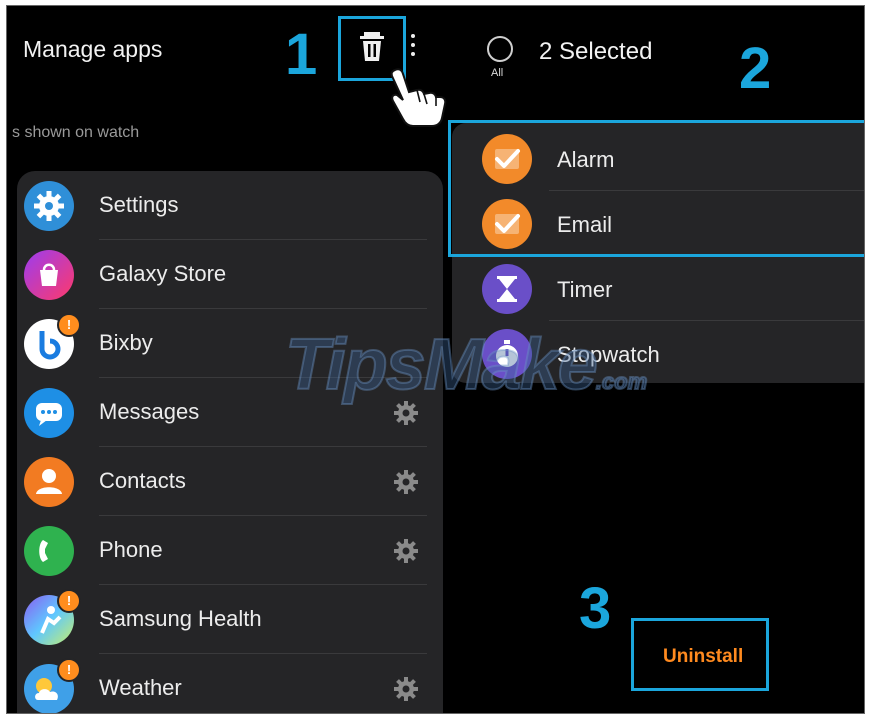 This screenshot has width=870, height=716. What do you see at coordinates (49, 482) in the screenshot?
I see `contacts-icon` at bounding box center [49, 482].